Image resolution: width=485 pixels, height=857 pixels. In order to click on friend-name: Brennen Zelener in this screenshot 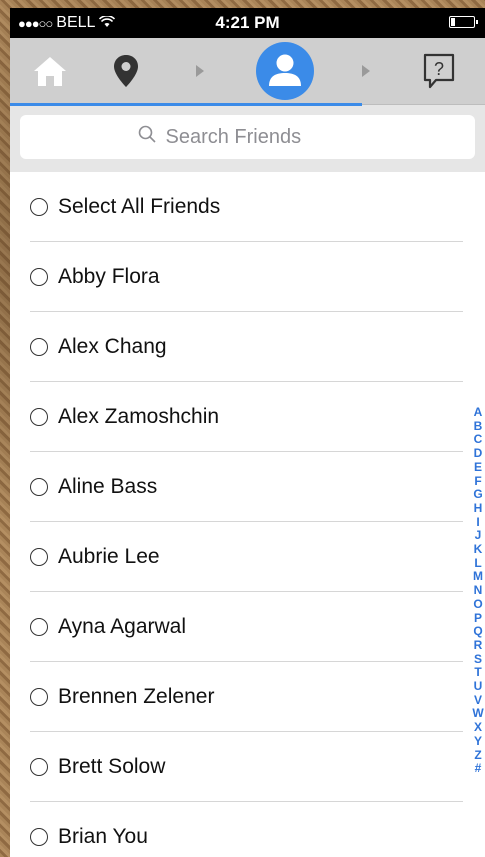, I will do `click(136, 696)`.